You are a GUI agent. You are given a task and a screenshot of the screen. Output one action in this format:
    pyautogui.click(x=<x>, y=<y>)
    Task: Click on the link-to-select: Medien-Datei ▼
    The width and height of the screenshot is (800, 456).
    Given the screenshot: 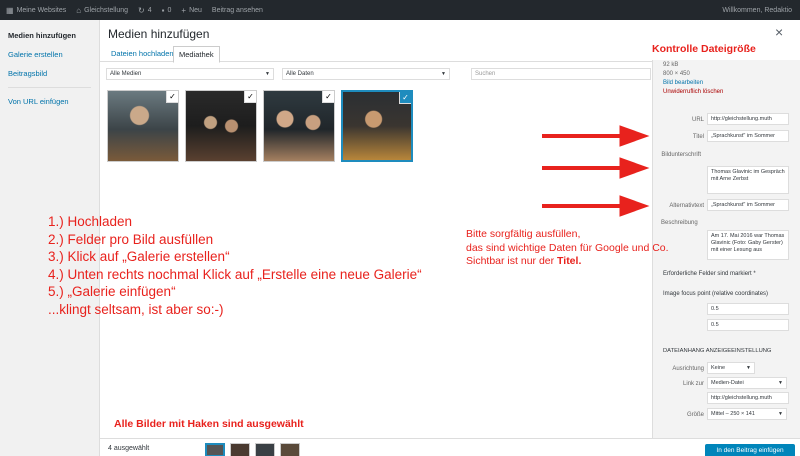 What is the action you would take?
    pyautogui.click(x=747, y=383)
    